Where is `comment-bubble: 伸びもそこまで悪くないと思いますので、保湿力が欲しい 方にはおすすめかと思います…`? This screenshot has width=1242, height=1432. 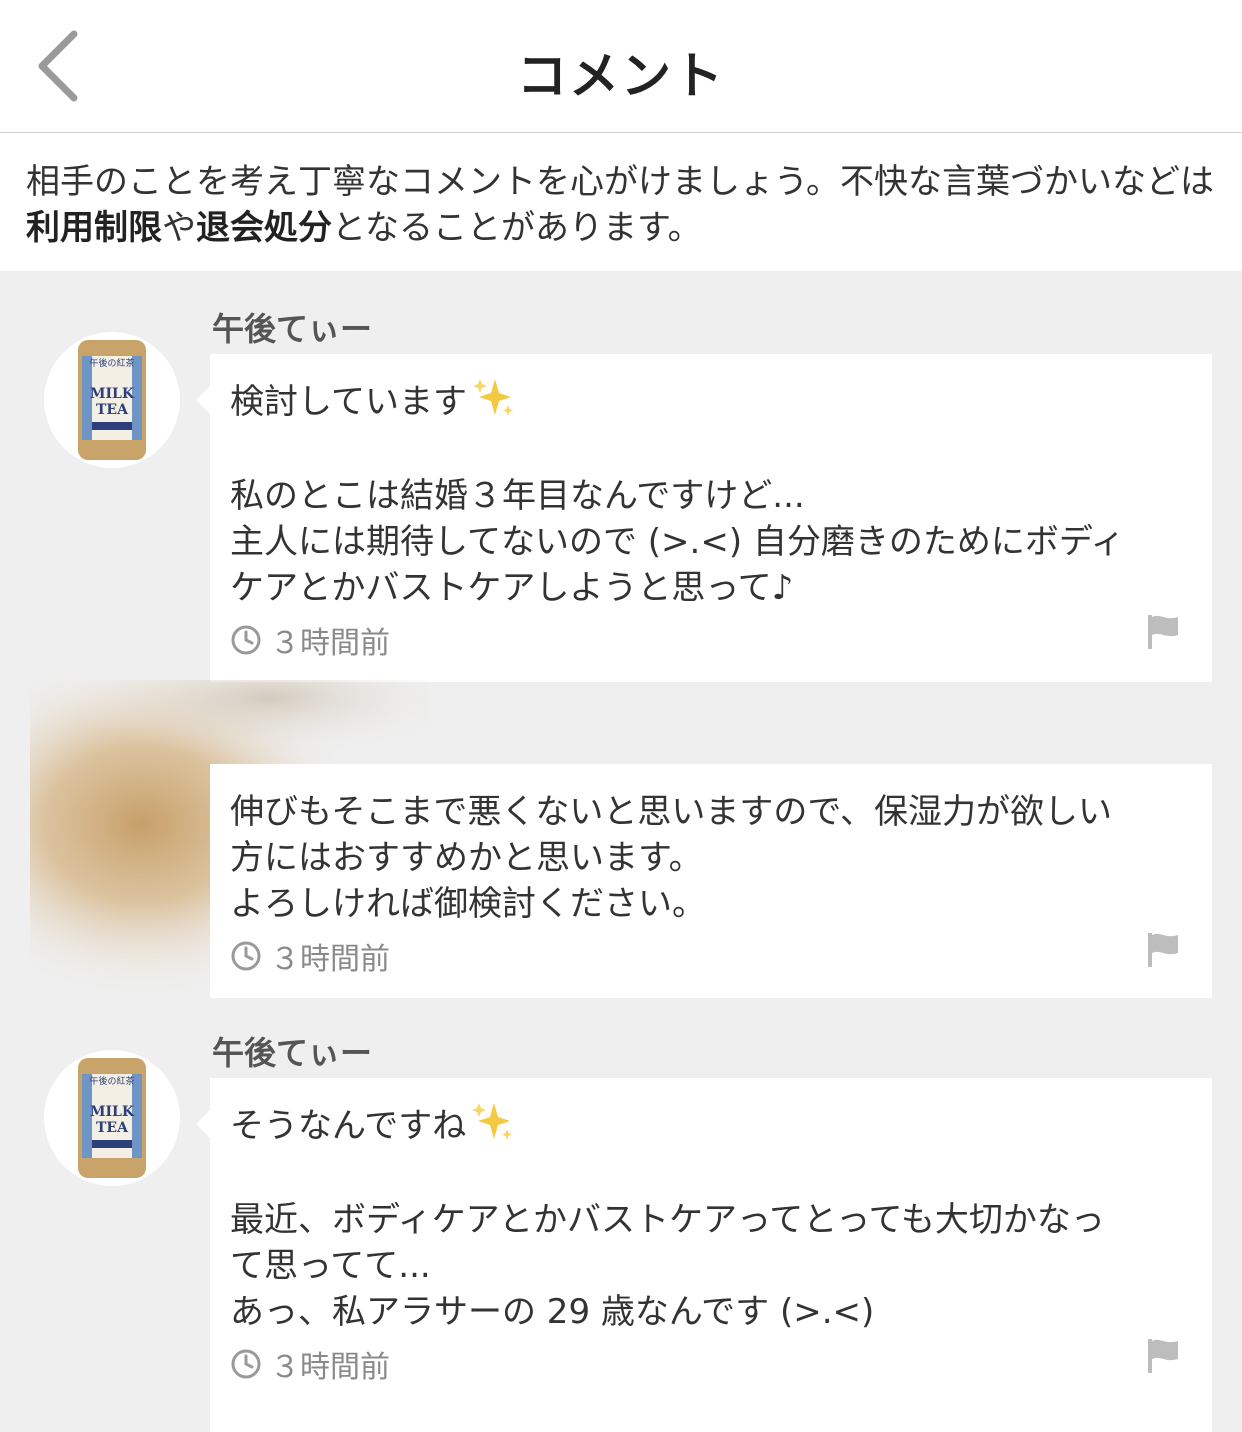 comment-bubble: 伸びもそこまで悪くないと思いますので、保湿力が欲しい 方にはおすすめかと思います… is located at coordinates (711, 881).